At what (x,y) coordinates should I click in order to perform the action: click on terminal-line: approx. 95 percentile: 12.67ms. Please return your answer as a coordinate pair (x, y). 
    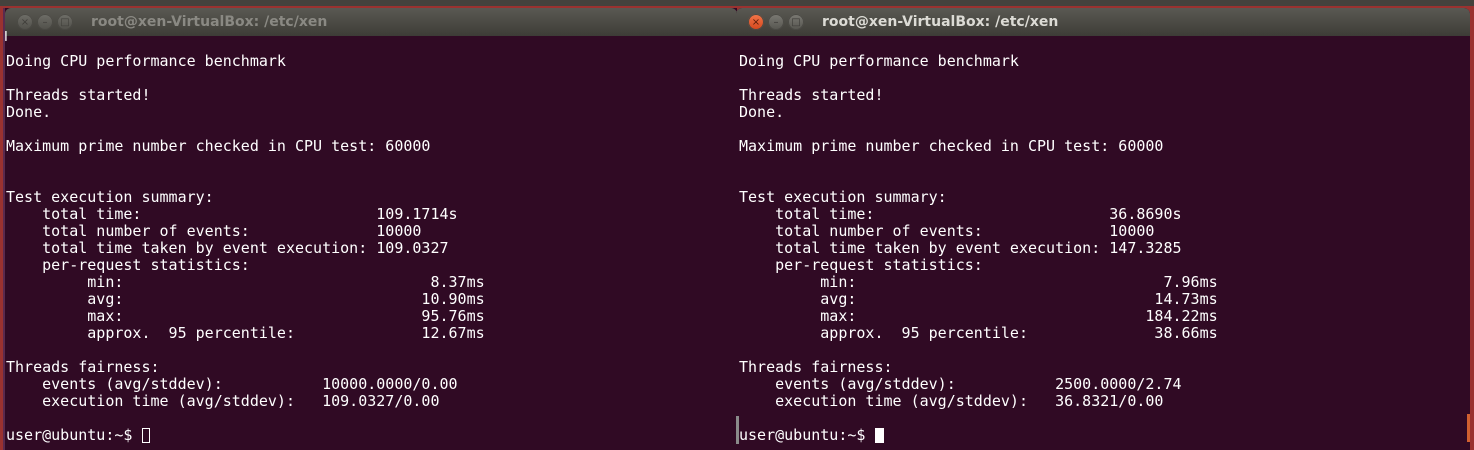
    Looking at the image, I should click on (245, 333).